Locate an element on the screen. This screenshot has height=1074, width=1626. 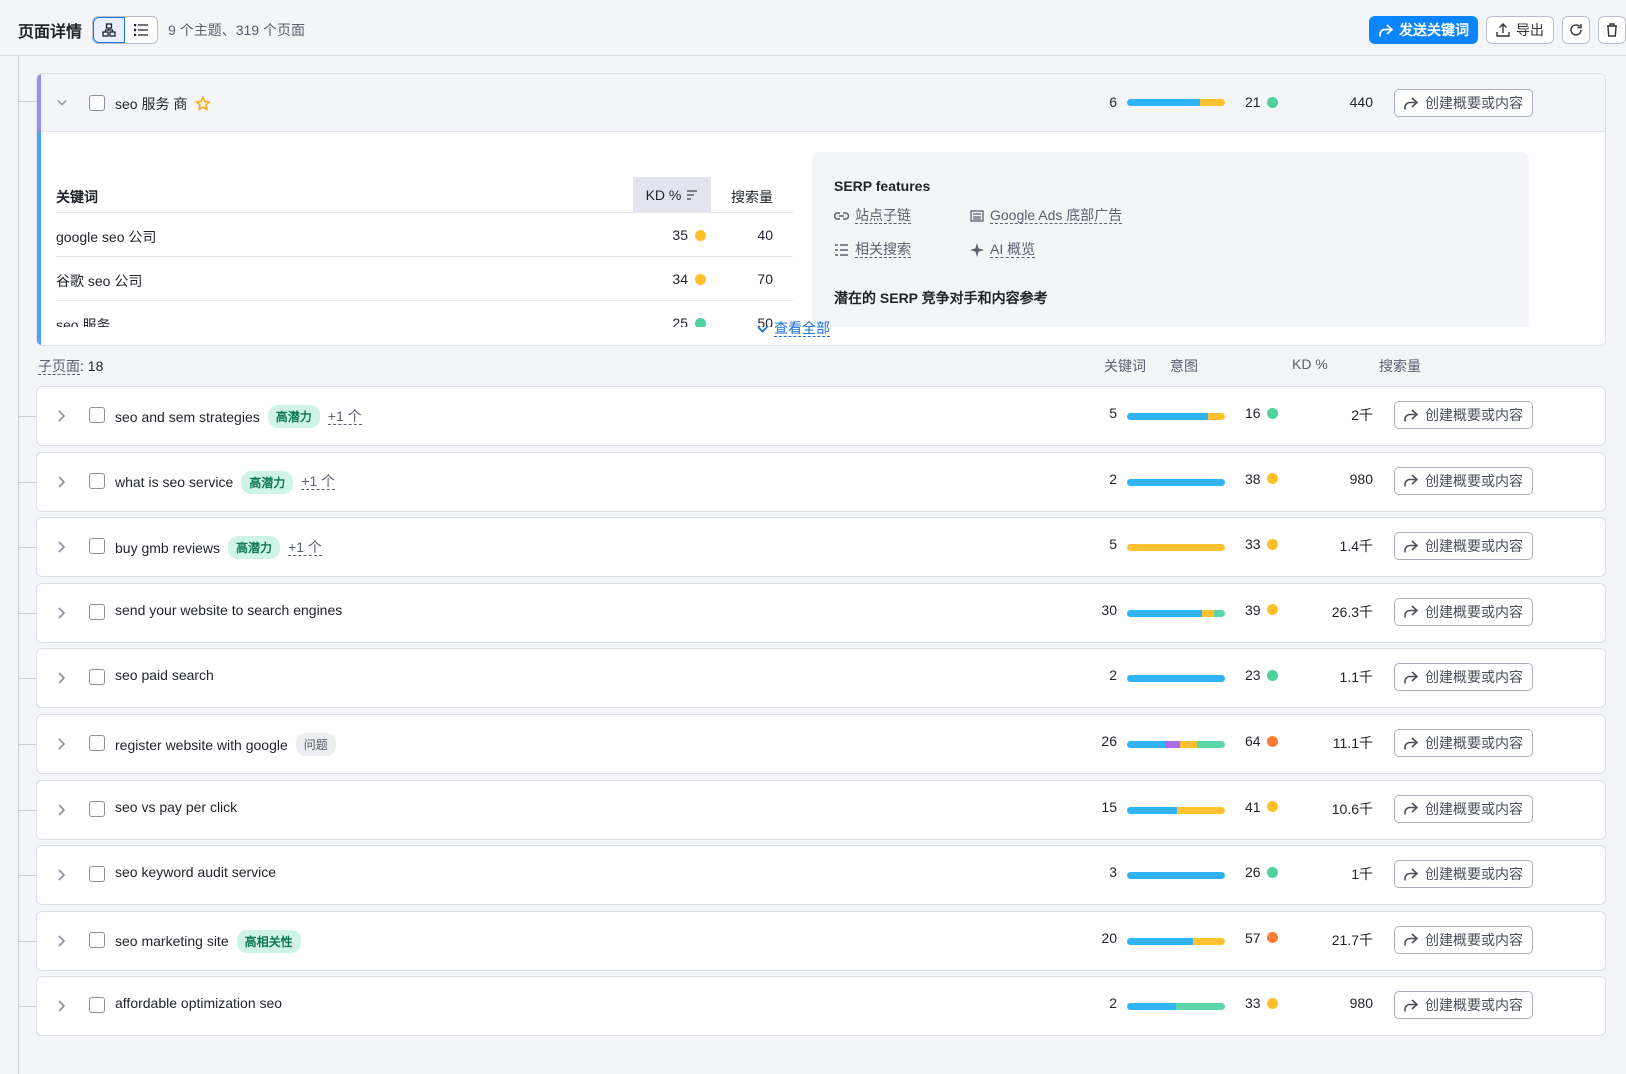
subpages-header: 子页面: 18 关键词 意图 KD % 搜索量 is located at coordinates (823, 366).